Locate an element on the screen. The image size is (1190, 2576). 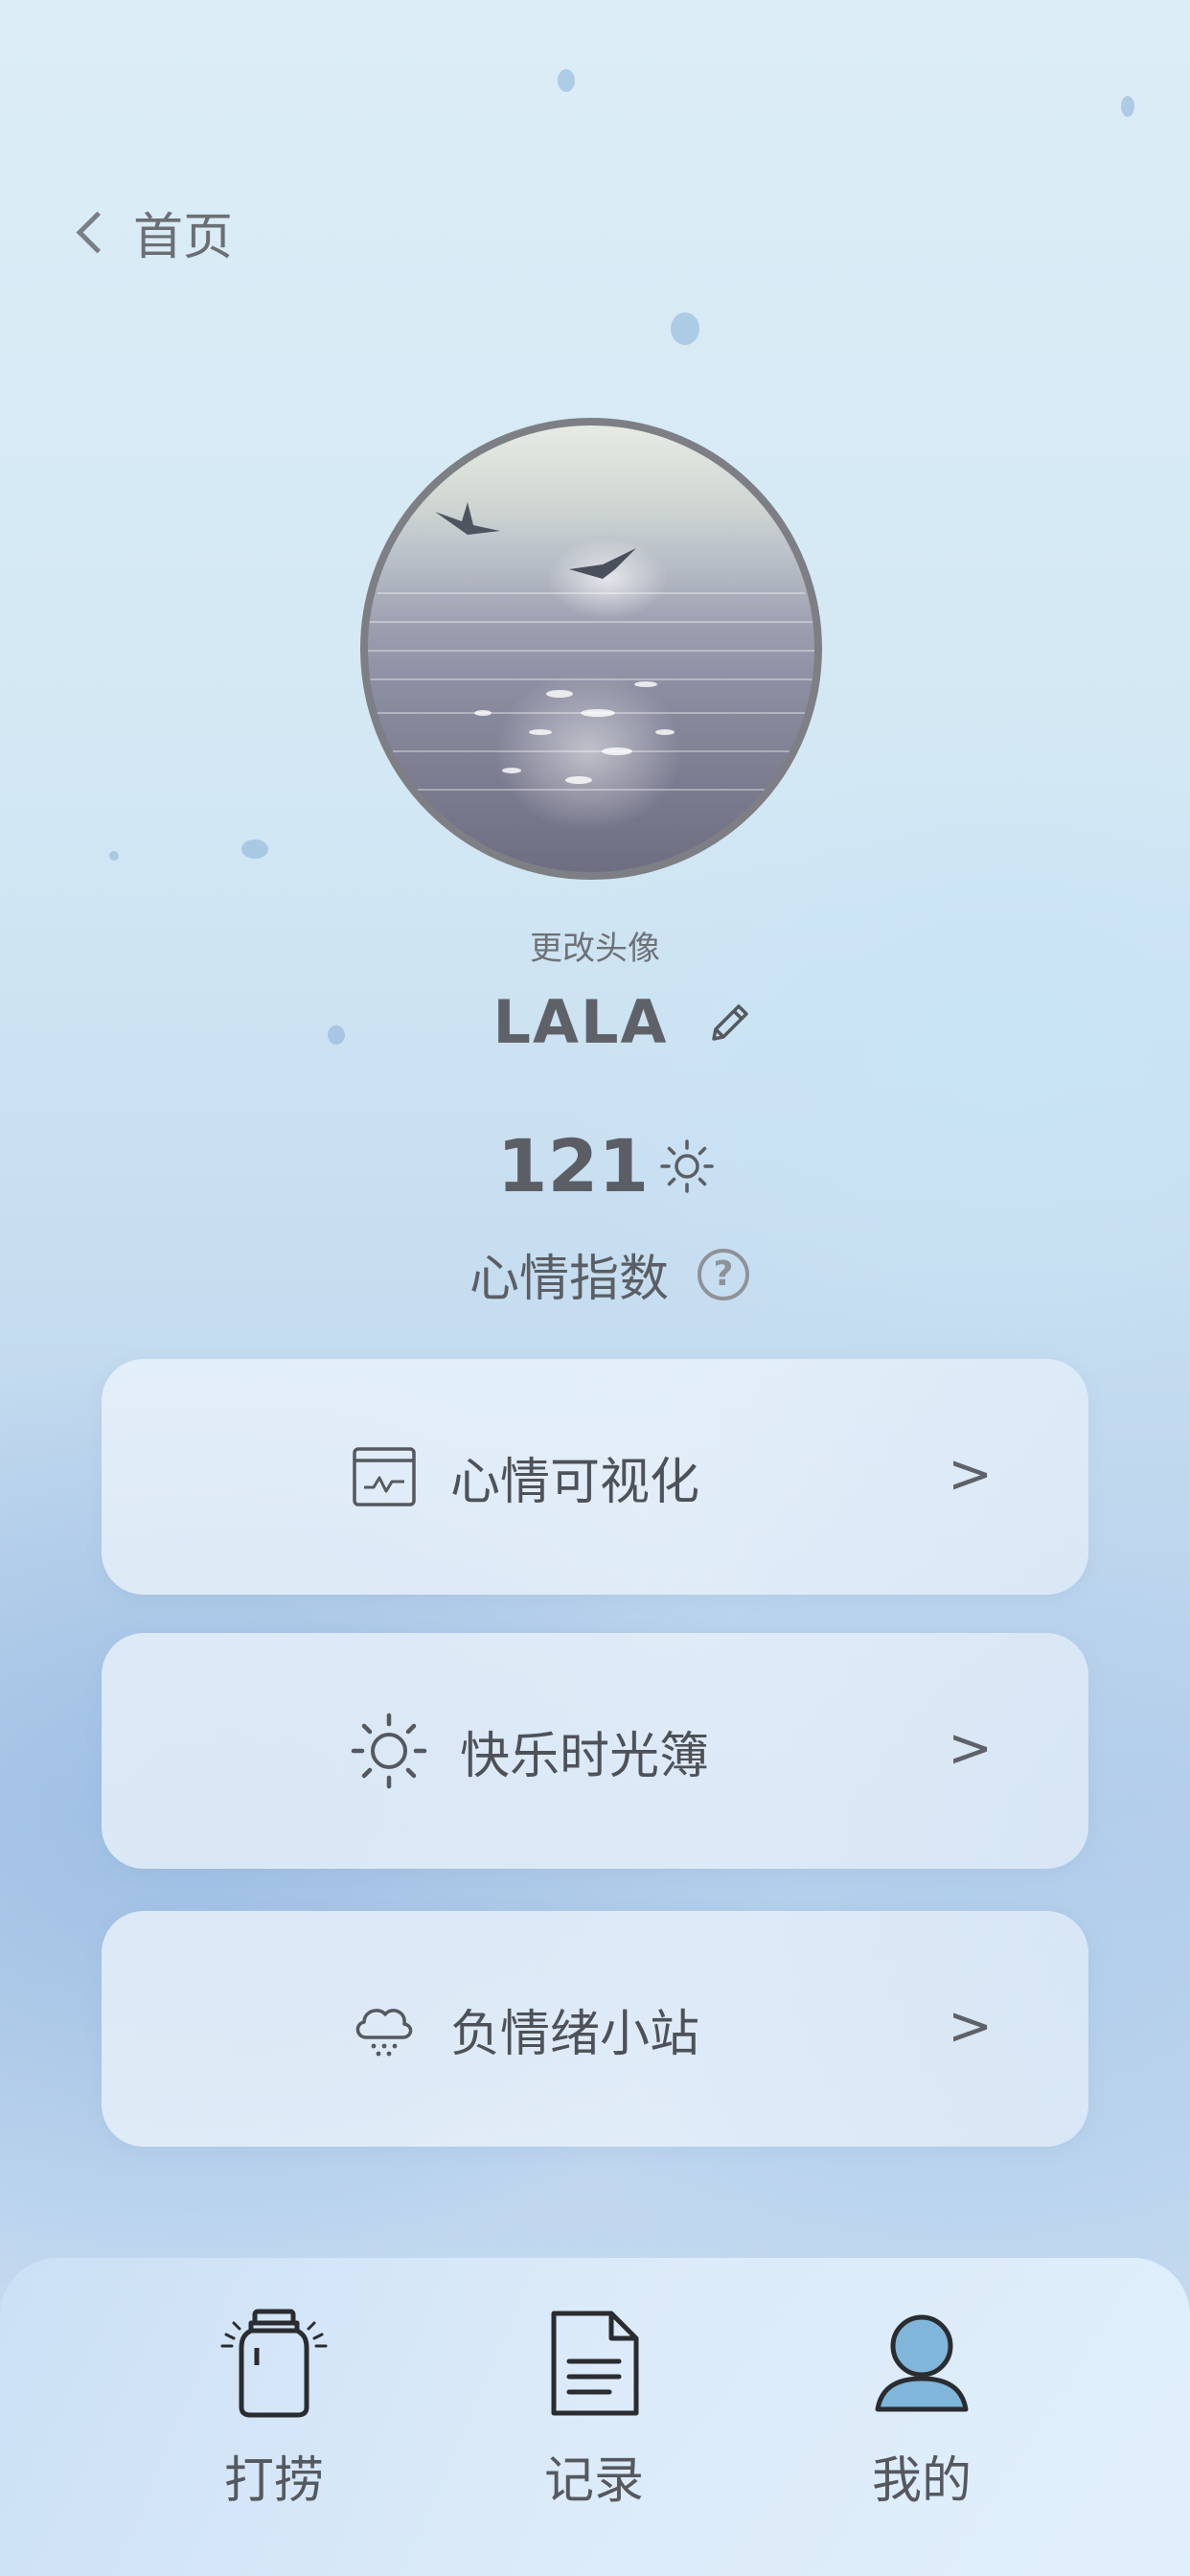
mood-index-row: 心情指数 ? is located at coordinates (595, 1274).